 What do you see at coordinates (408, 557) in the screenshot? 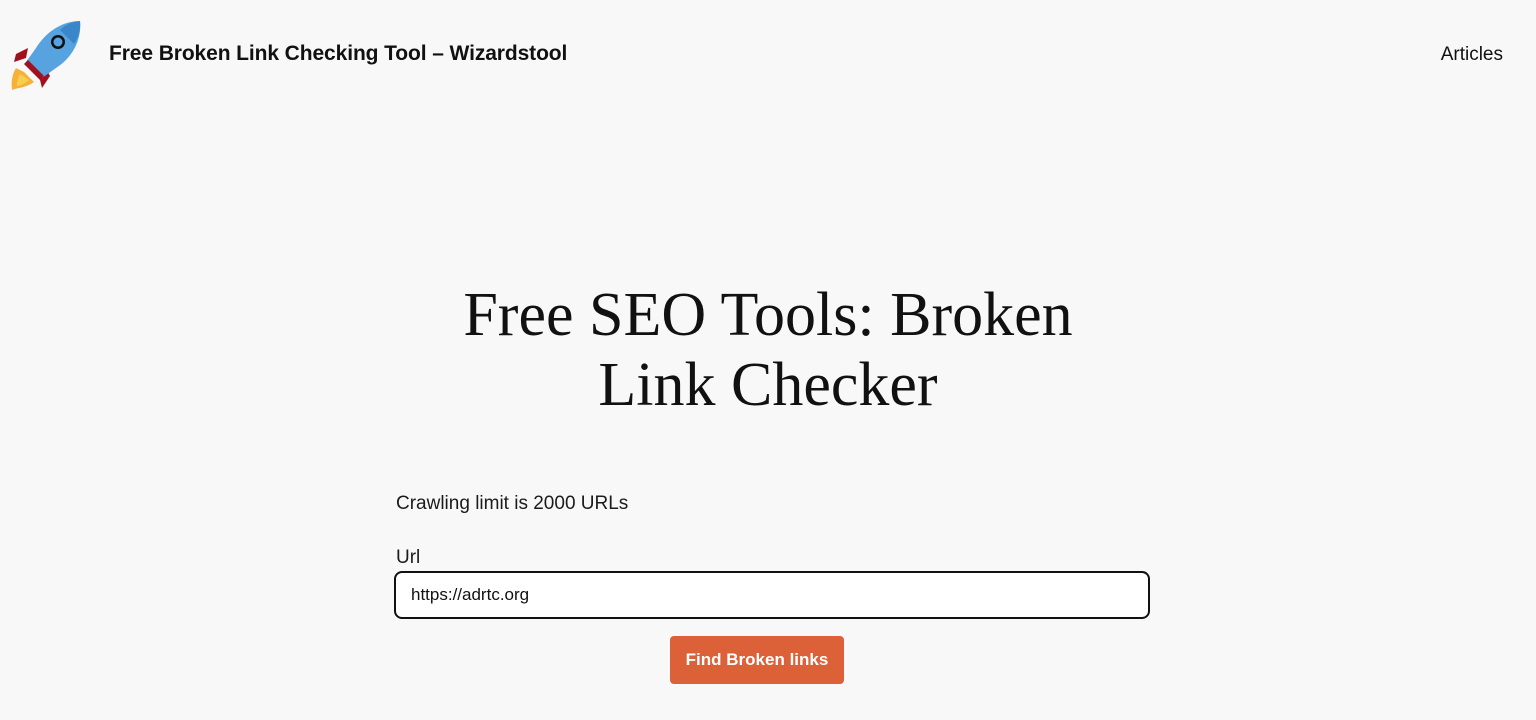
I see `url-label: Url` at bounding box center [408, 557].